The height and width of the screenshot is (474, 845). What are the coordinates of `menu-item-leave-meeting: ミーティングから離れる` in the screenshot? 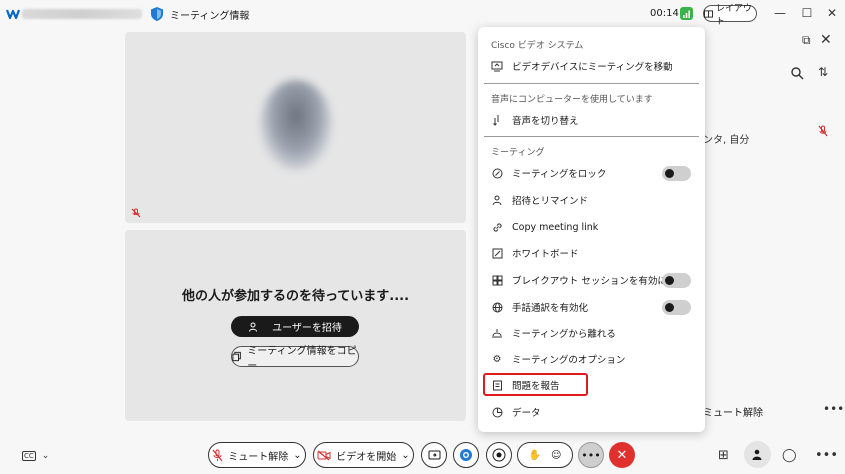 It's located at (593, 333).